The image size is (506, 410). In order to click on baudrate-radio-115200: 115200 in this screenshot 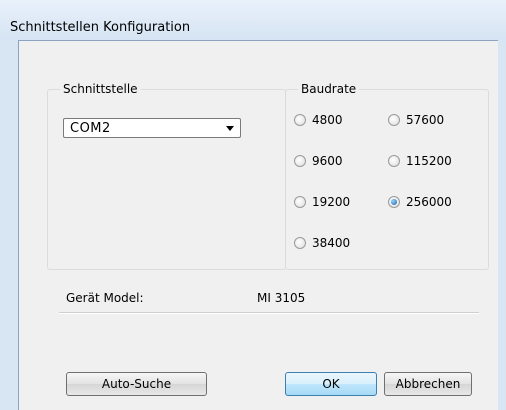, I will do `click(420, 161)`.